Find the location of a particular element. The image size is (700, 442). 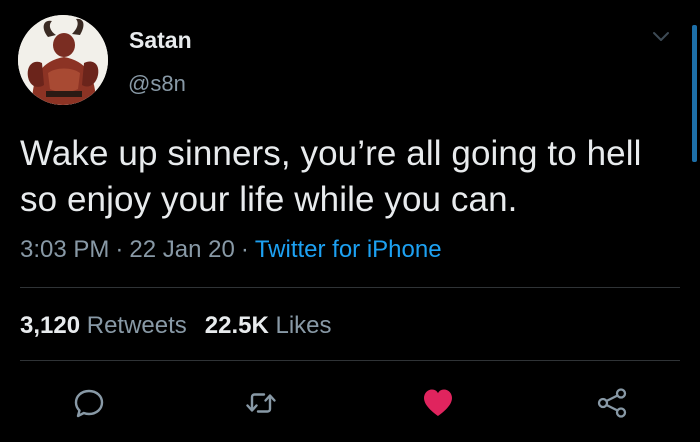

heart-icon is located at coordinates (438, 402).